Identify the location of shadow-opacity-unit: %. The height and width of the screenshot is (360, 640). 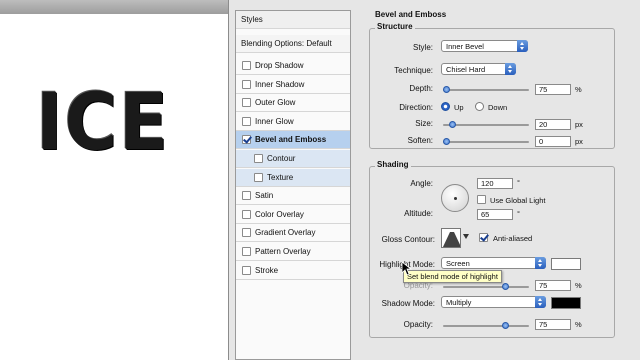
(578, 324).